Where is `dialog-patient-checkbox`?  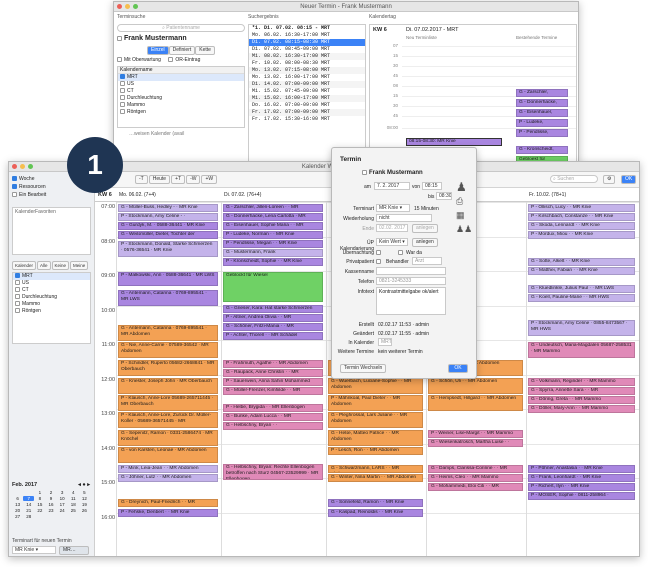 dialog-patient-checkbox is located at coordinates (364, 172).